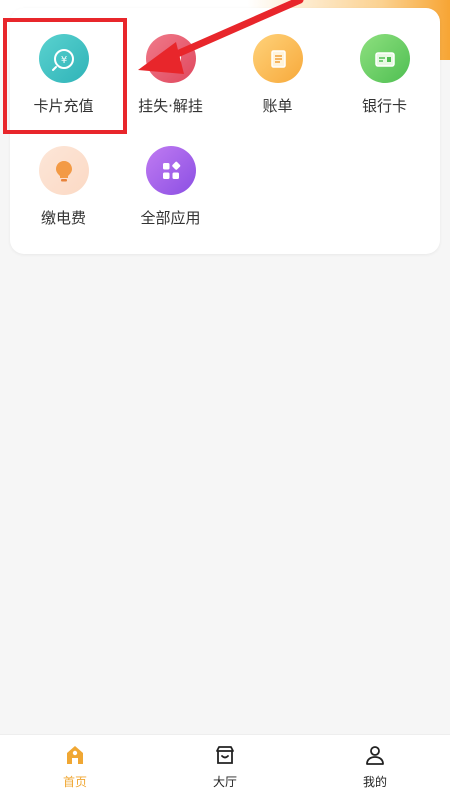 Image resolution: width=450 pixels, height=801 pixels. I want to click on user-profile-icon, so click(375, 755).